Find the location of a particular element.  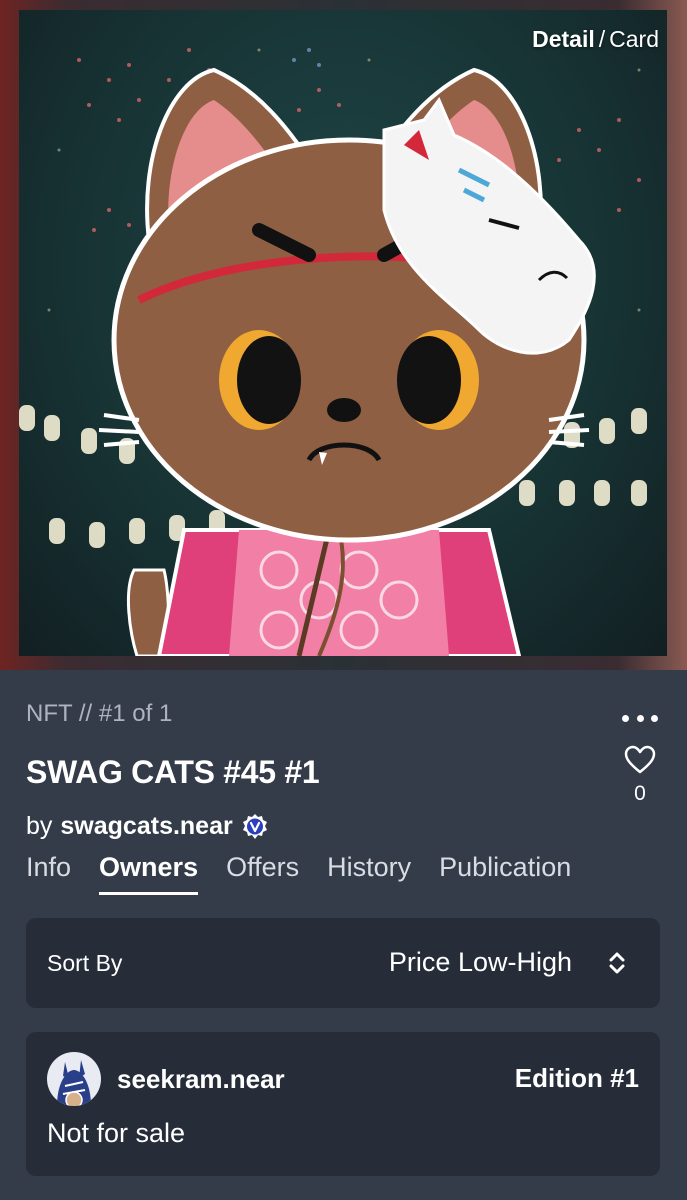

nft-edition-meta: NFT // #1 of 1 is located at coordinates (99, 713).